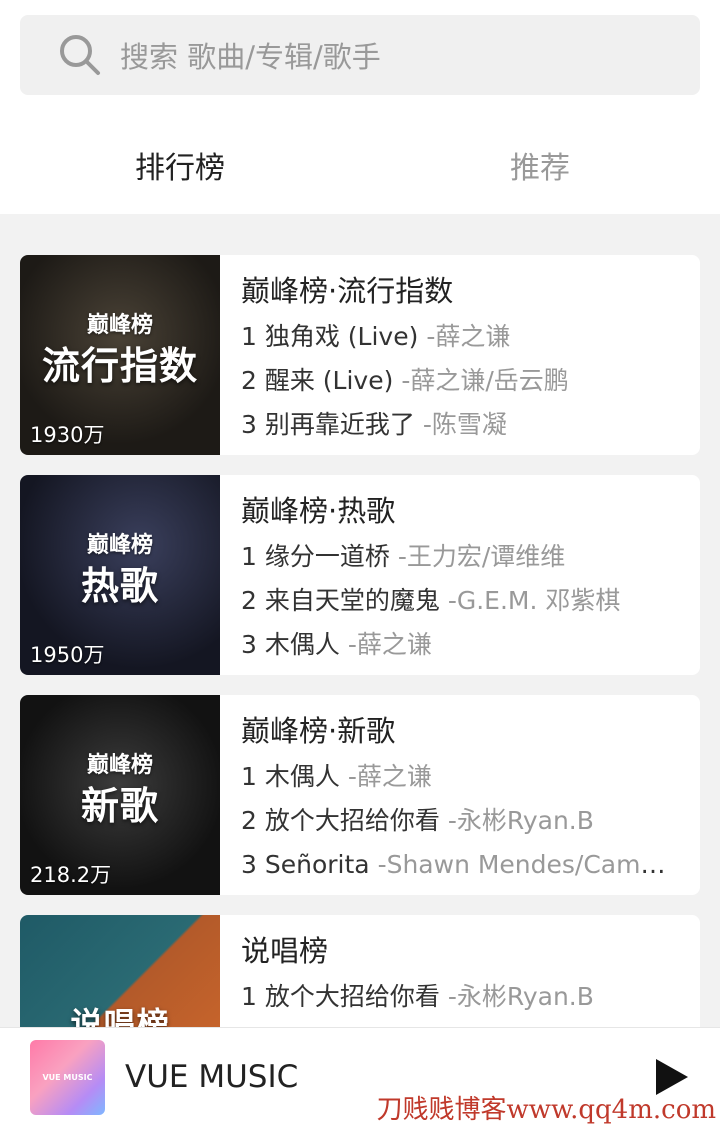  Describe the element at coordinates (329, 380) in the screenshot. I see `song-name: 醒来 (Live)` at that location.